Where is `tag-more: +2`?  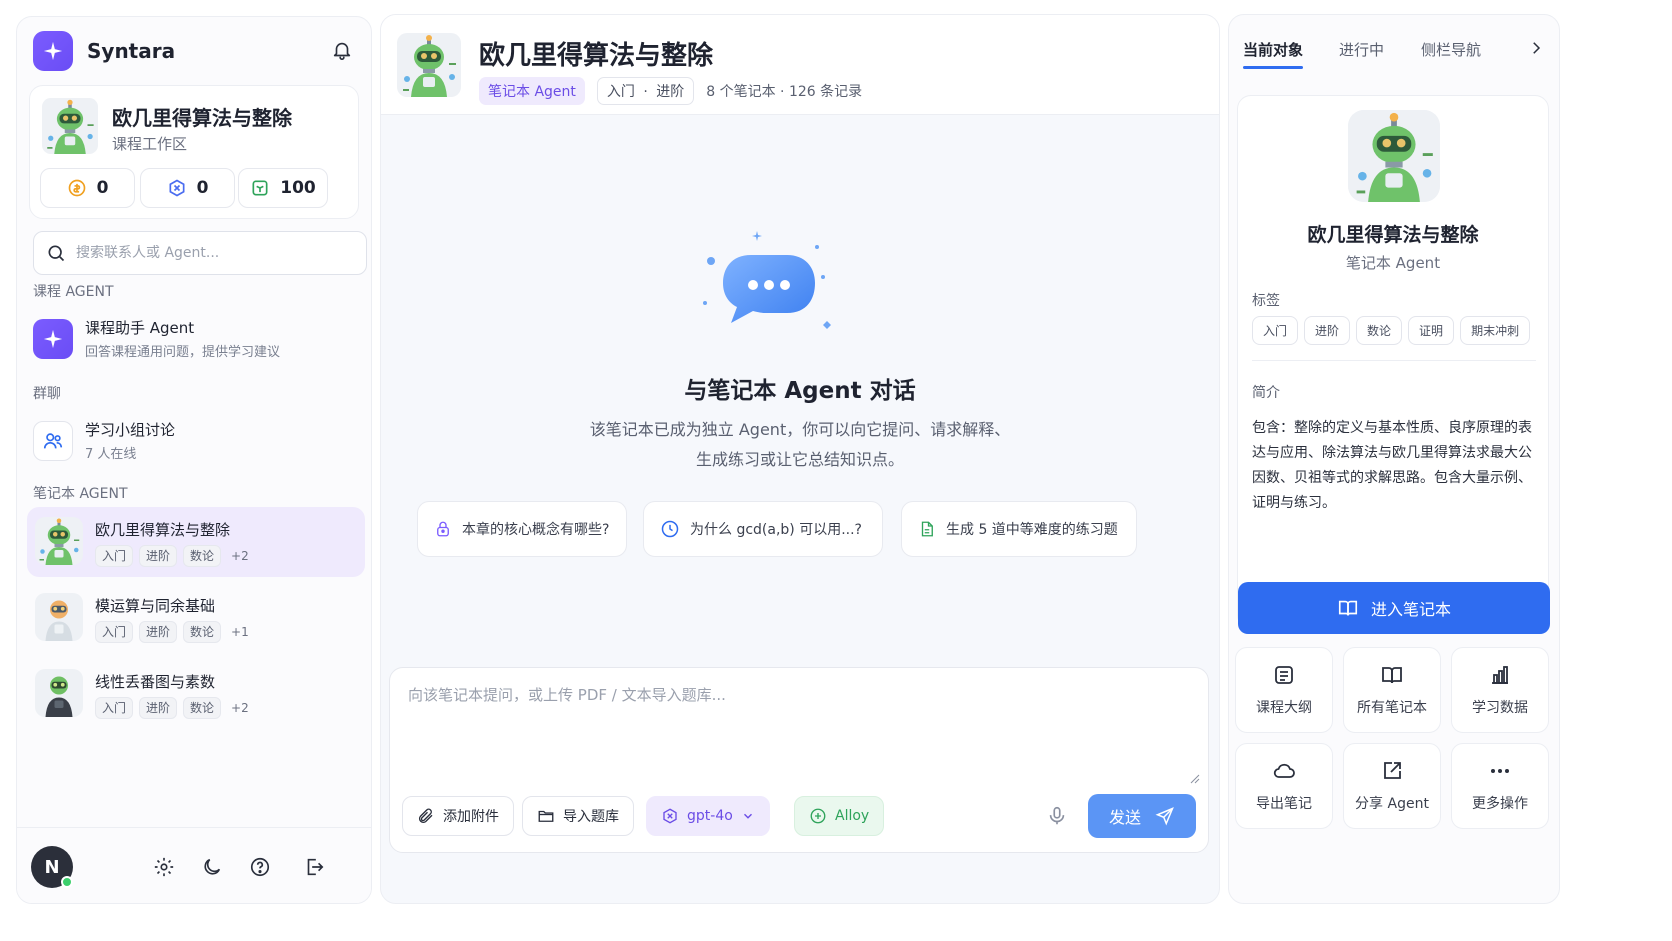
tag-more: +2 is located at coordinates (240, 556).